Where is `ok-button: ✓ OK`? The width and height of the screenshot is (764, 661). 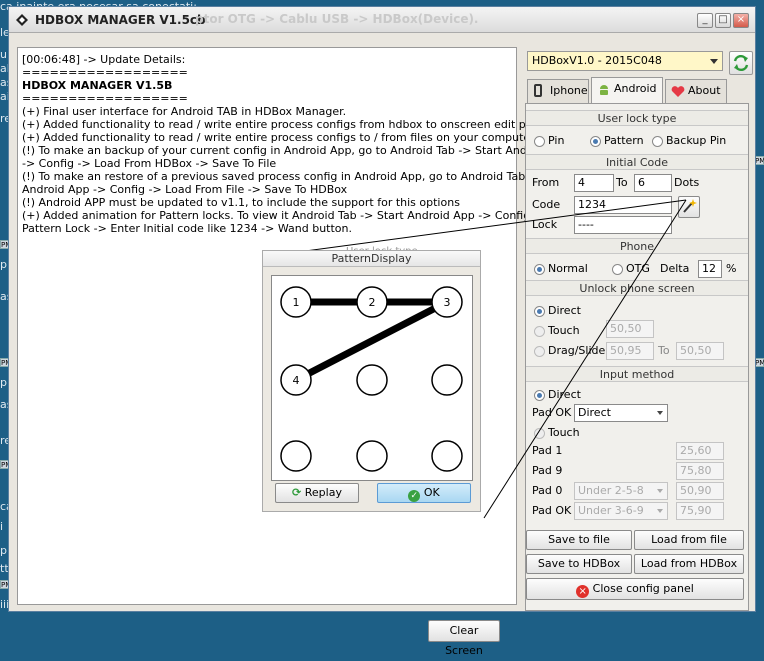 ok-button: ✓ OK is located at coordinates (424, 493).